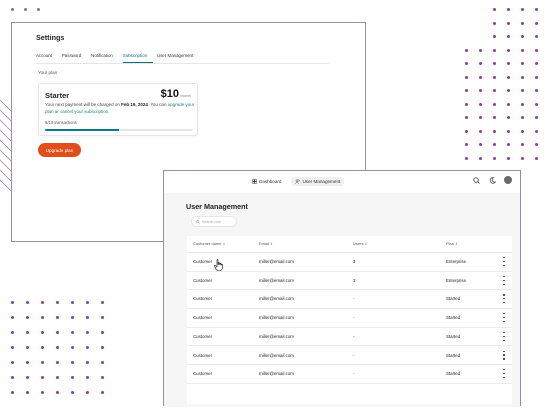  I want to click on usage-progress-fill, so click(82, 130).